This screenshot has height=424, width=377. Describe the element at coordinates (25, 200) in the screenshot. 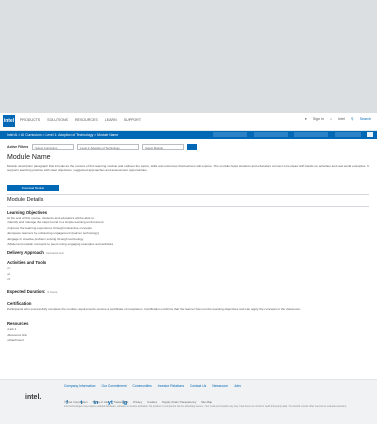

I see `module-details-heading: Module Details` at that location.